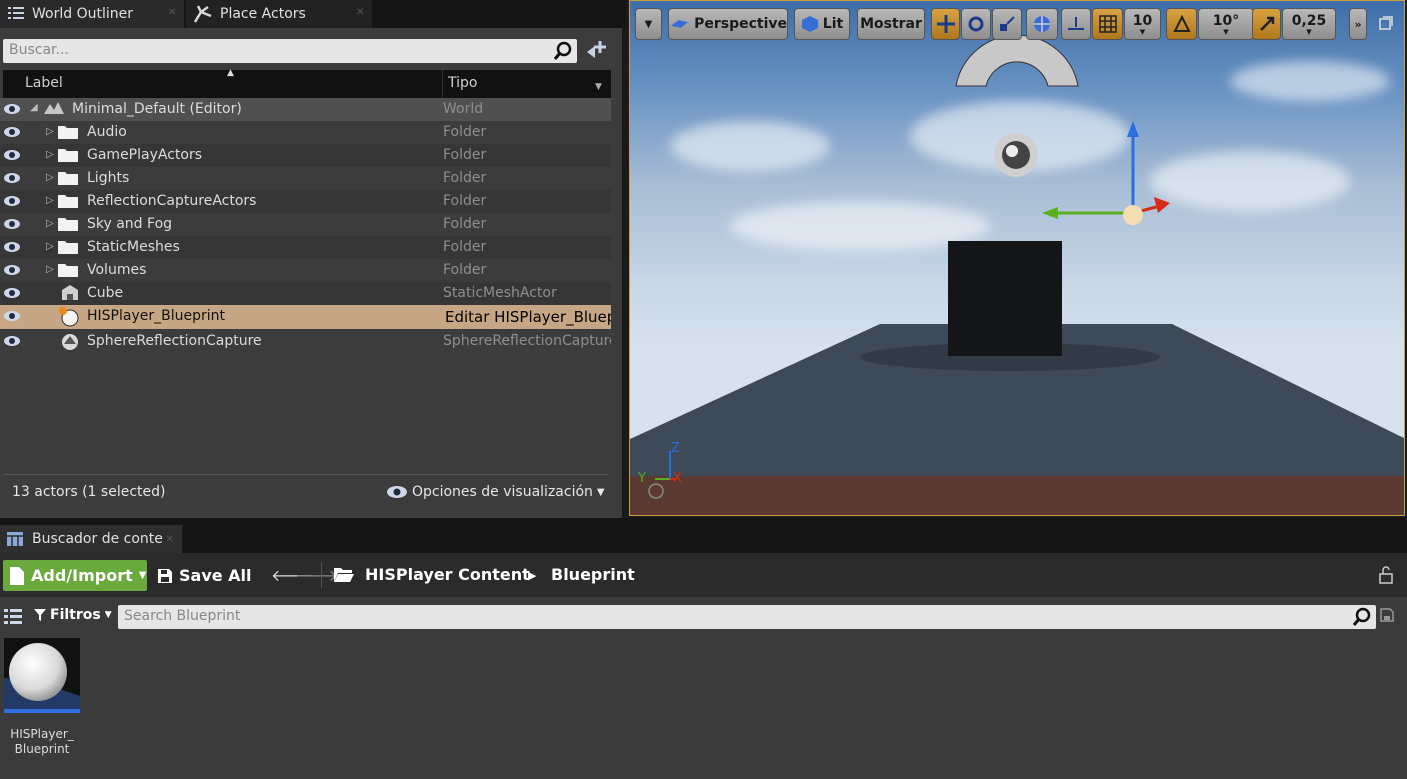  I want to click on add-filter-icon, so click(596, 50).